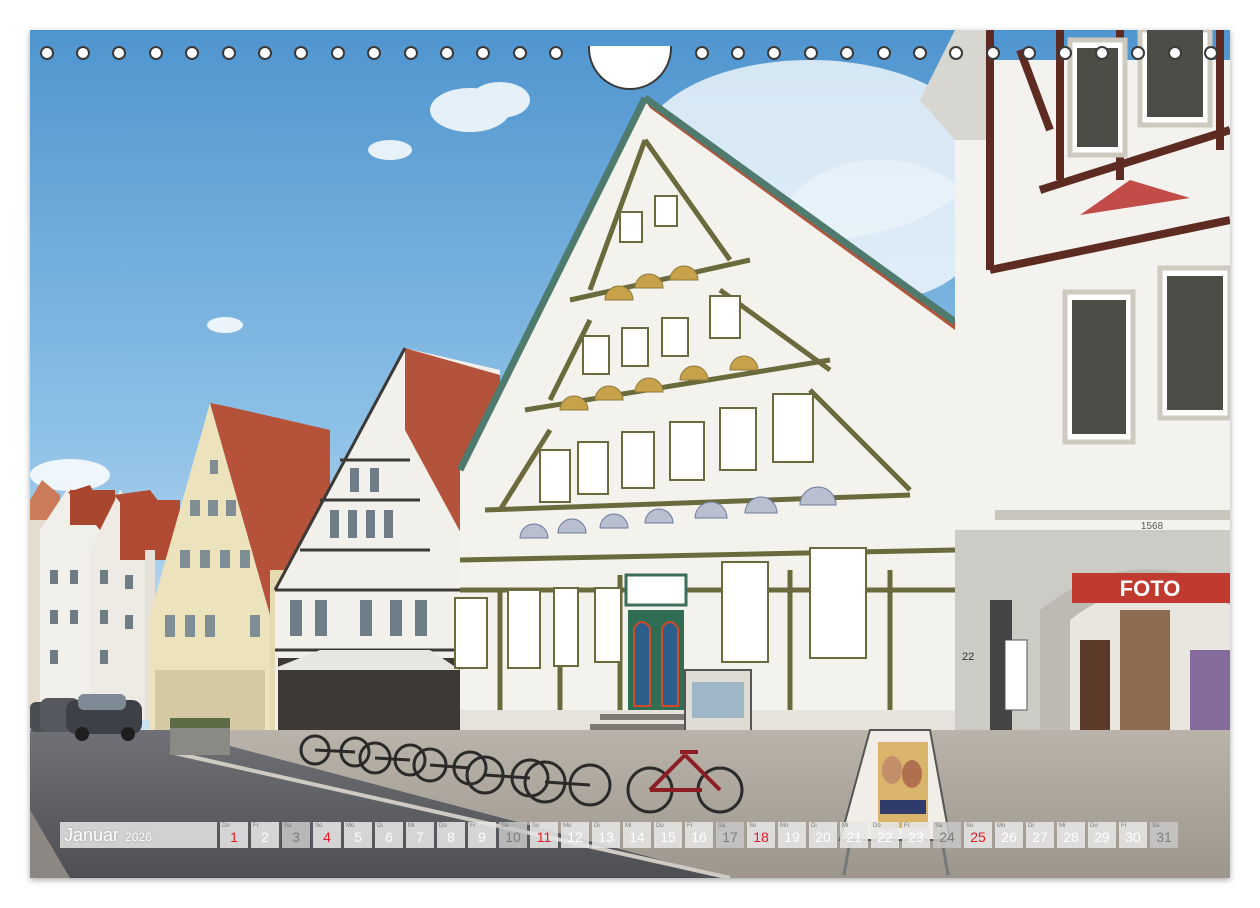 The width and height of the screenshot is (1260, 908). I want to click on calendar-day: Do 8, so click(451, 835).